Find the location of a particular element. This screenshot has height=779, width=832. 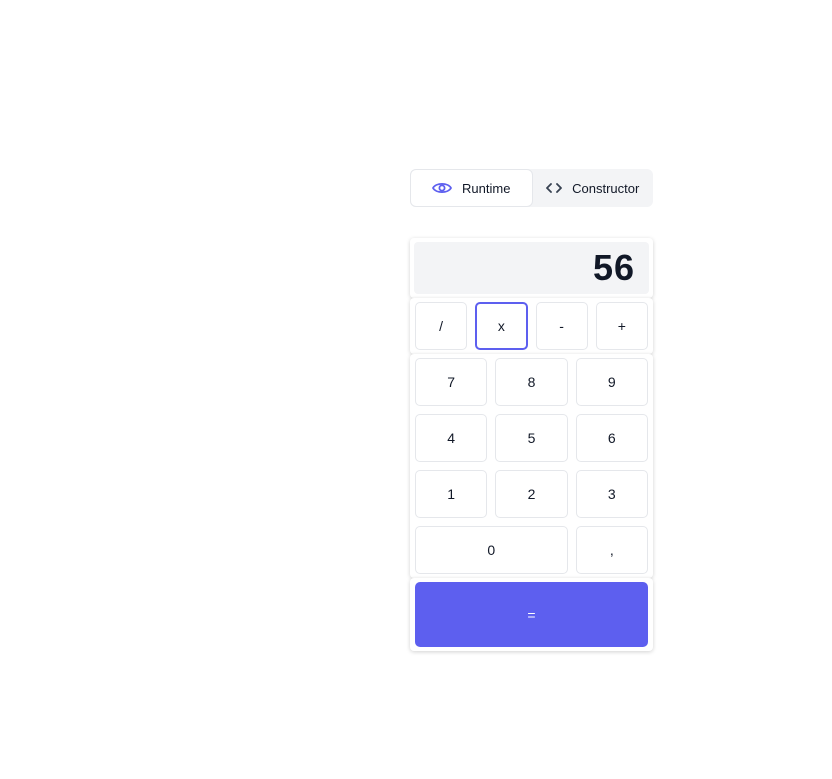

subtract-button: - is located at coordinates (561, 326).